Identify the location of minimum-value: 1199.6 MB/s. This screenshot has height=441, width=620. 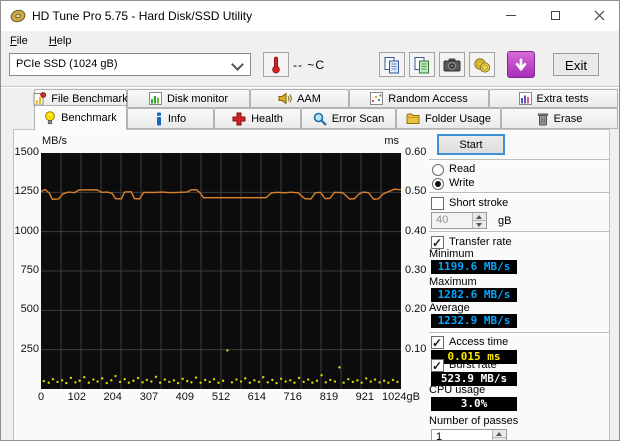
(474, 267).